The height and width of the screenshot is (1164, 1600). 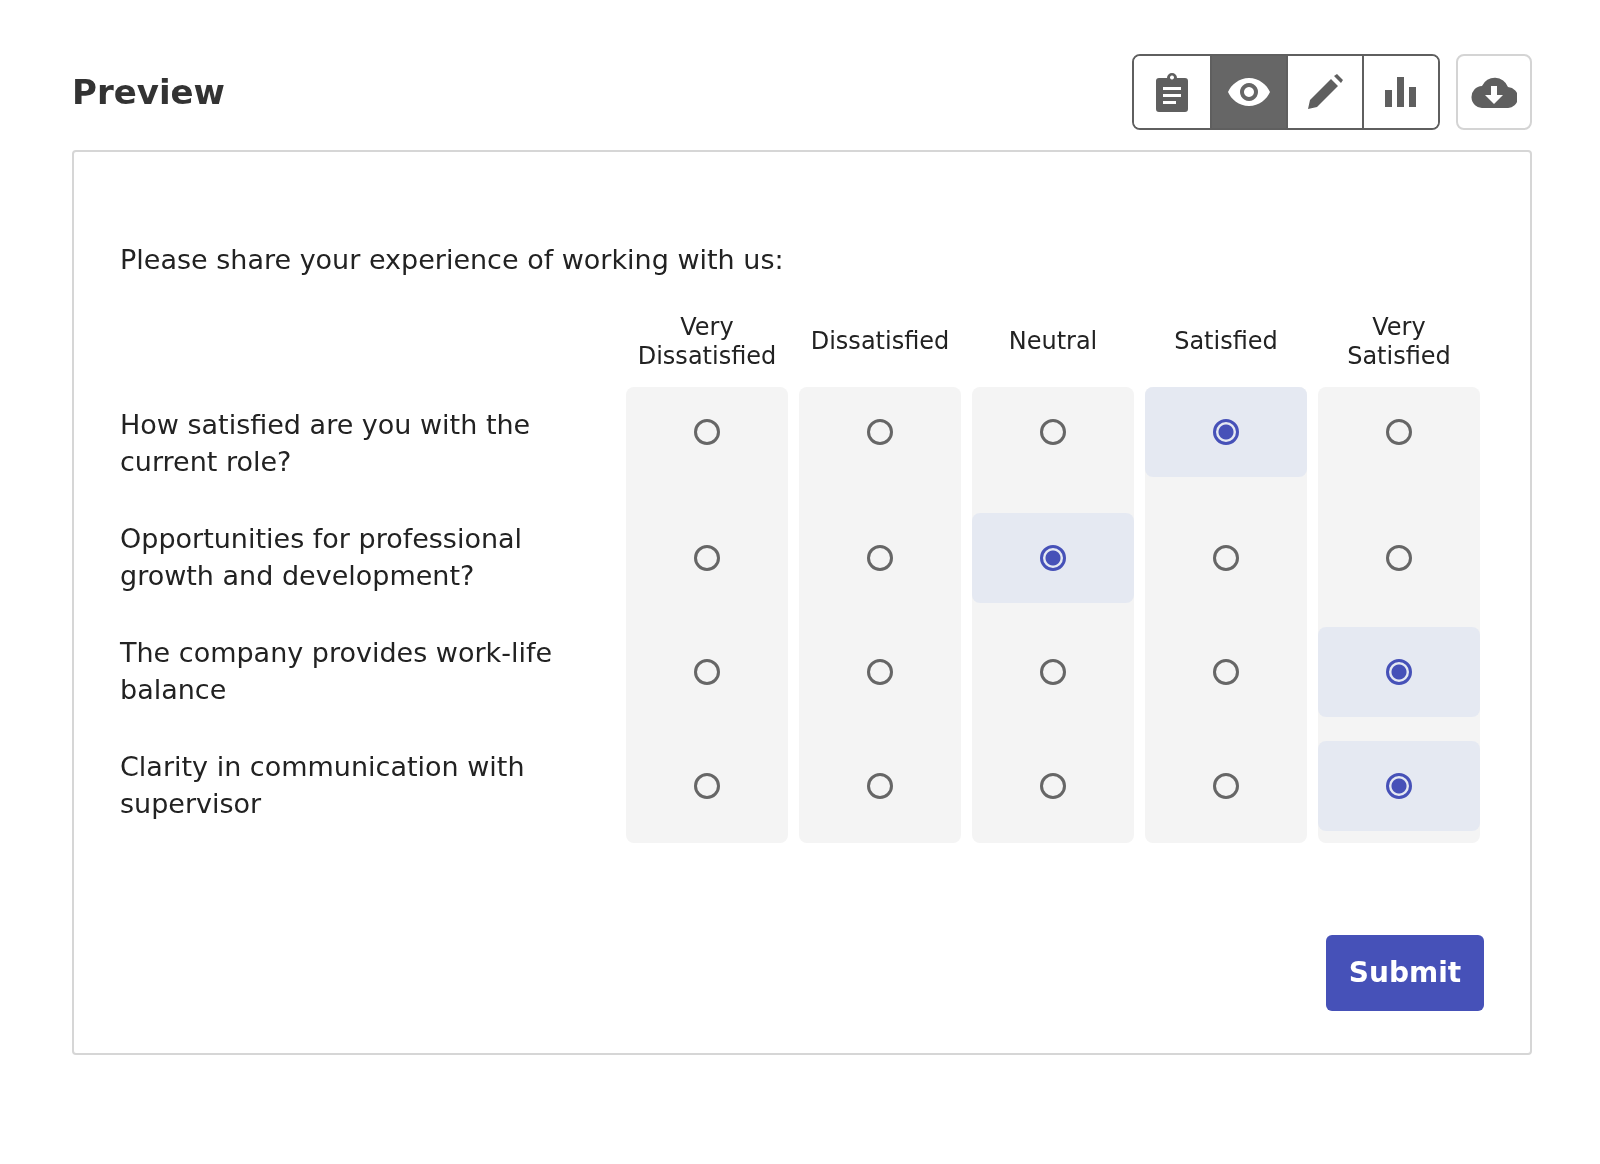 I want to click on page-title: Preview, so click(x=149, y=92).